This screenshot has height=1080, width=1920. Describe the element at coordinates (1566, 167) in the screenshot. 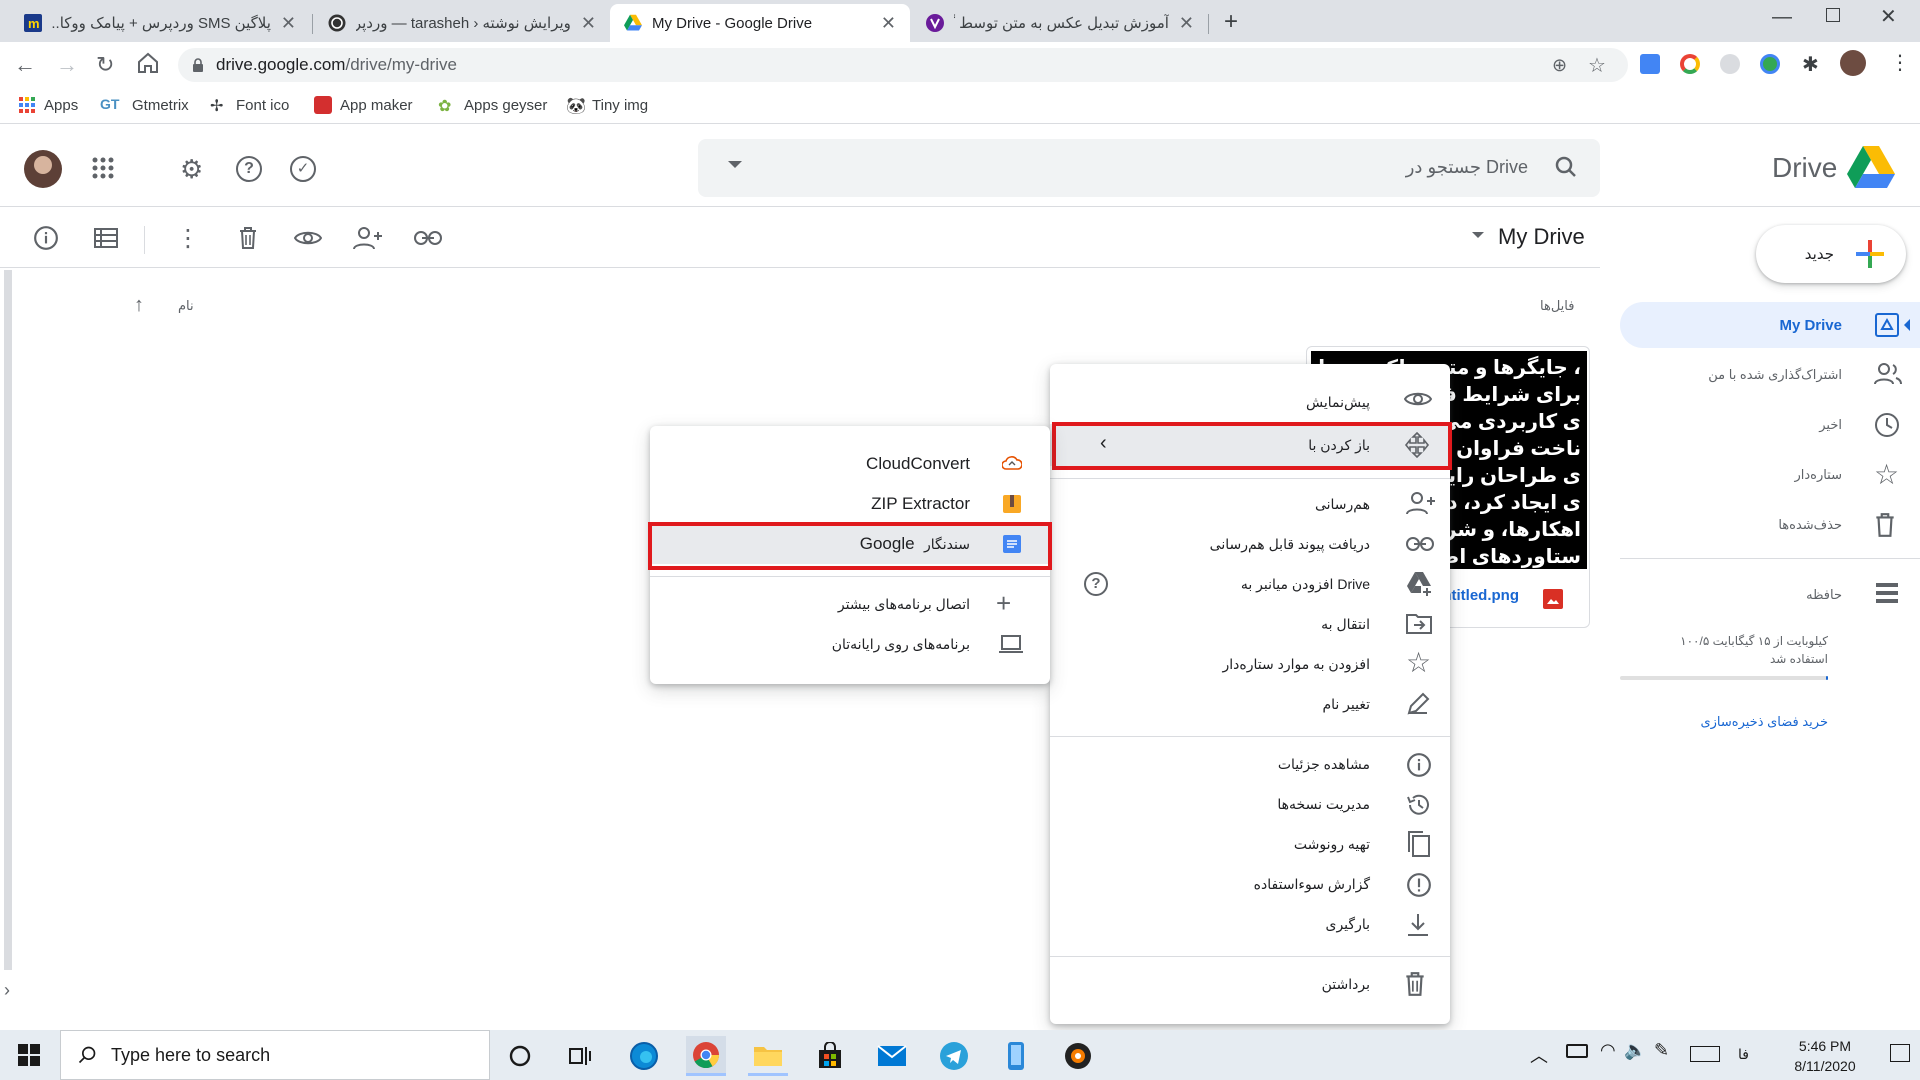

I see `search-icon` at that location.